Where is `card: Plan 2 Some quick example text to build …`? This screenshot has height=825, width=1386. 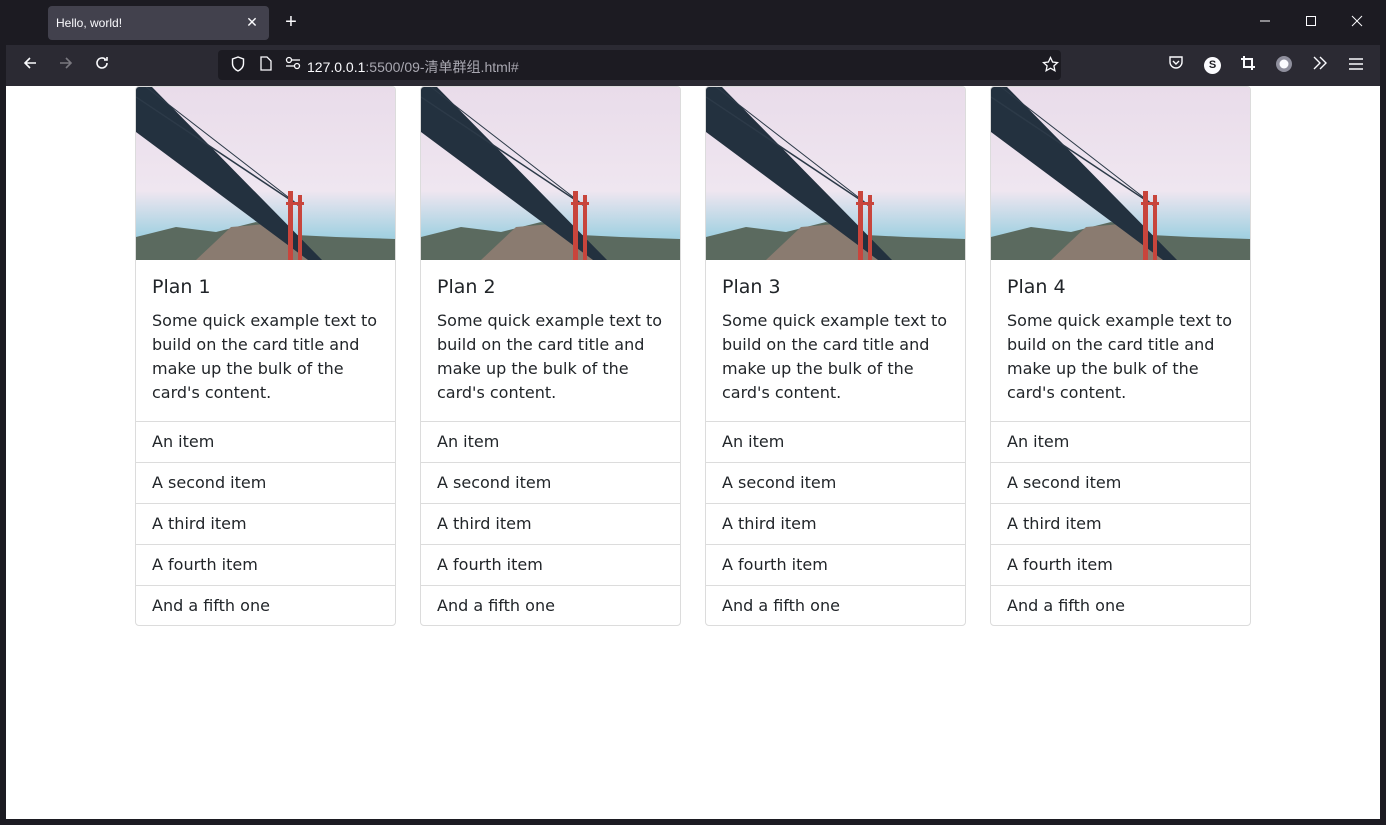
card: Plan 2 Some quick example text to build … is located at coordinates (550, 356).